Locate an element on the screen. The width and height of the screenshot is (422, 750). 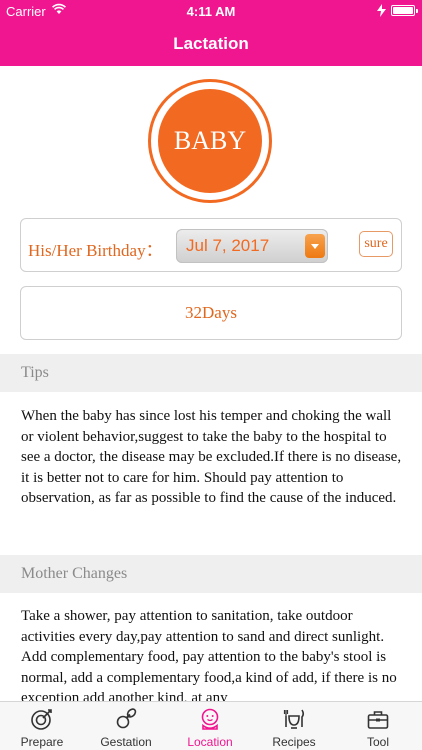
tab-location: Location is located at coordinates (210, 726).